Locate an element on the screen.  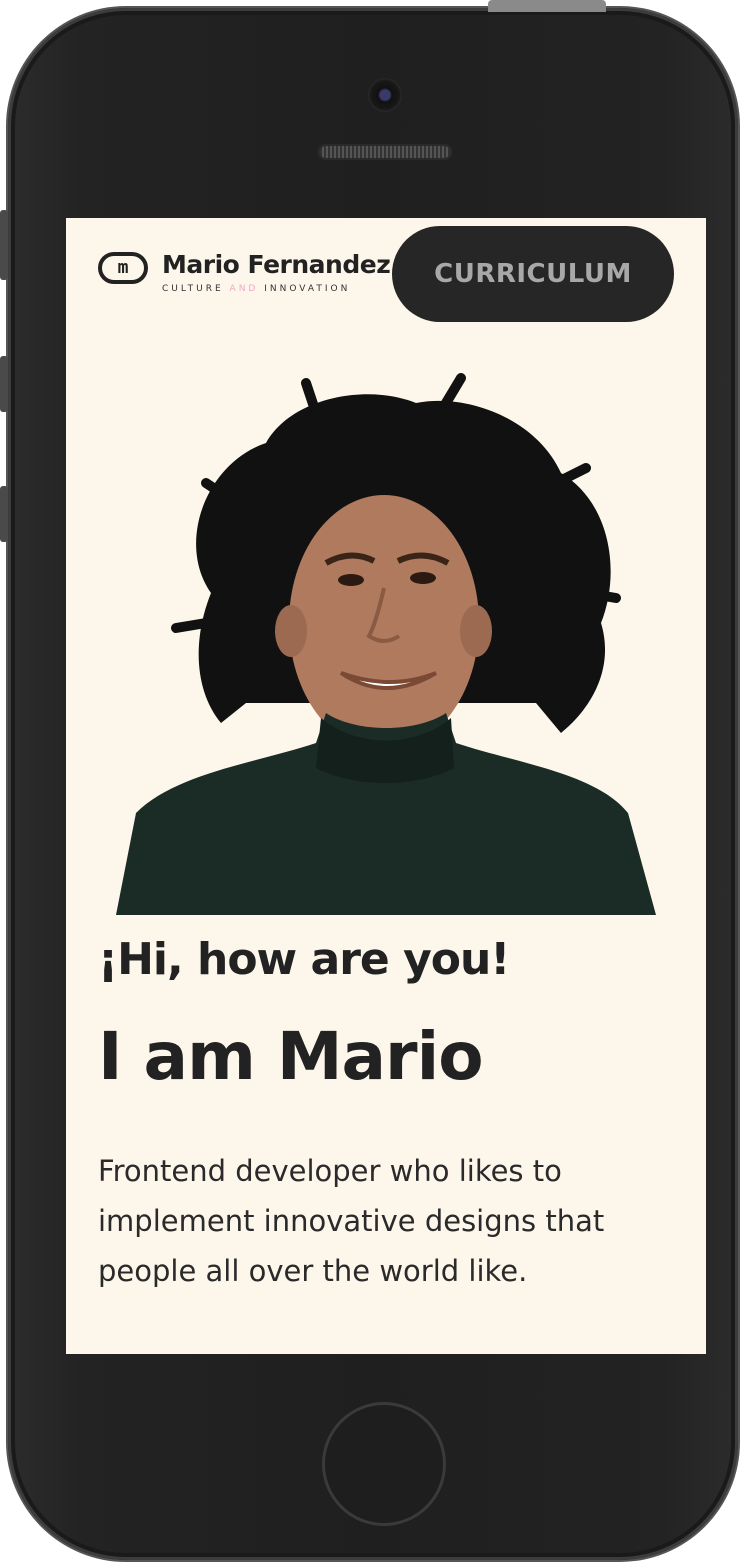
curriculum-button: CURRICULUM is located at coordinates (533, 274).